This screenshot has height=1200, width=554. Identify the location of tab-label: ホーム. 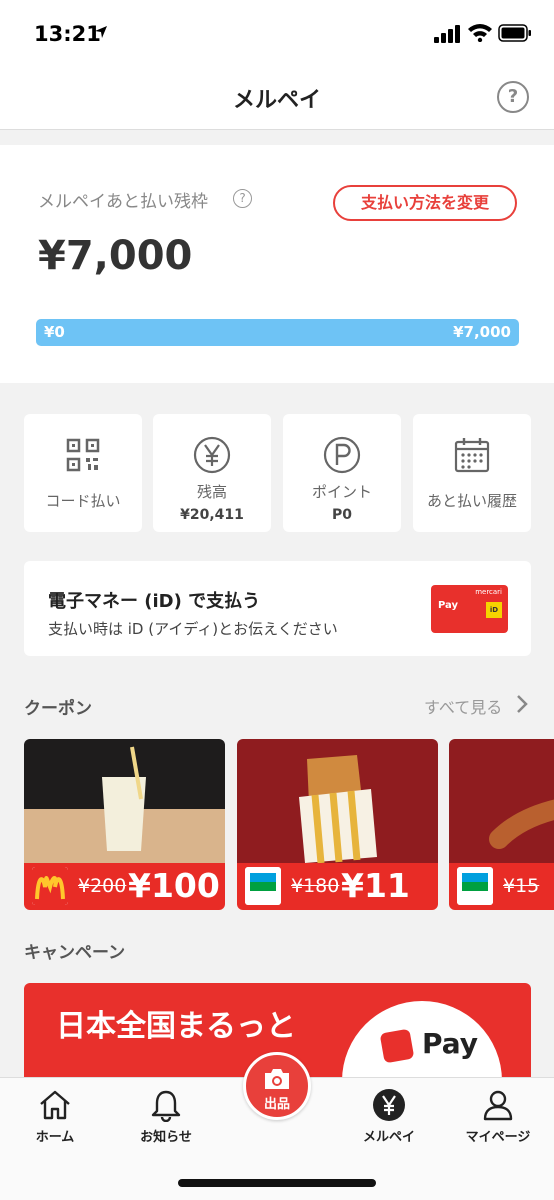
(55, 1137).